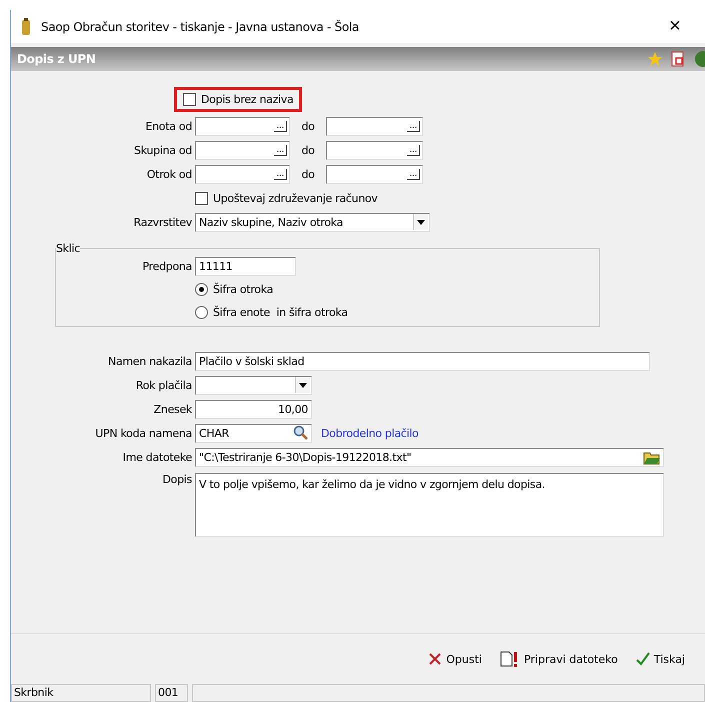 Image resolution: width=705 pixels, height=702 pixels. I want to click on field-label: Razvrstitev, so click(162, 222).